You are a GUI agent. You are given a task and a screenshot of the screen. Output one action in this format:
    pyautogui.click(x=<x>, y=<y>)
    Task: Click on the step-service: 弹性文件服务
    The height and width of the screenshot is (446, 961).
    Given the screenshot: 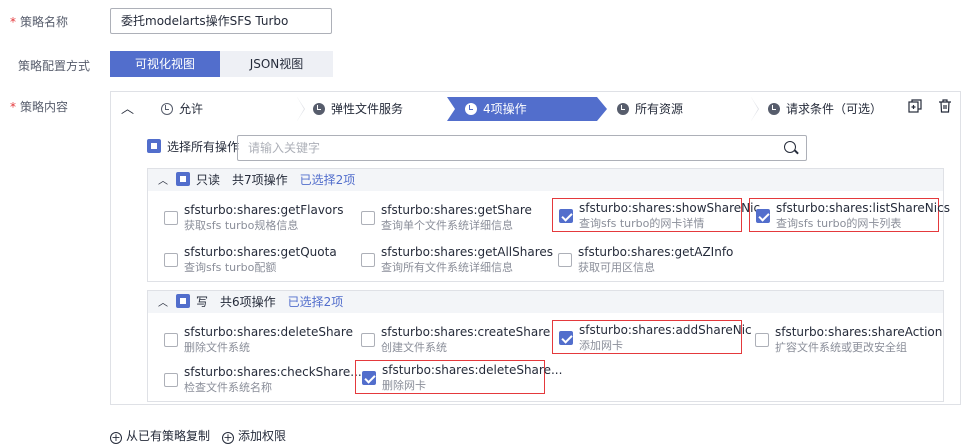 What is the action you would take?
    pyautogui.click(x=376, y=109)
    